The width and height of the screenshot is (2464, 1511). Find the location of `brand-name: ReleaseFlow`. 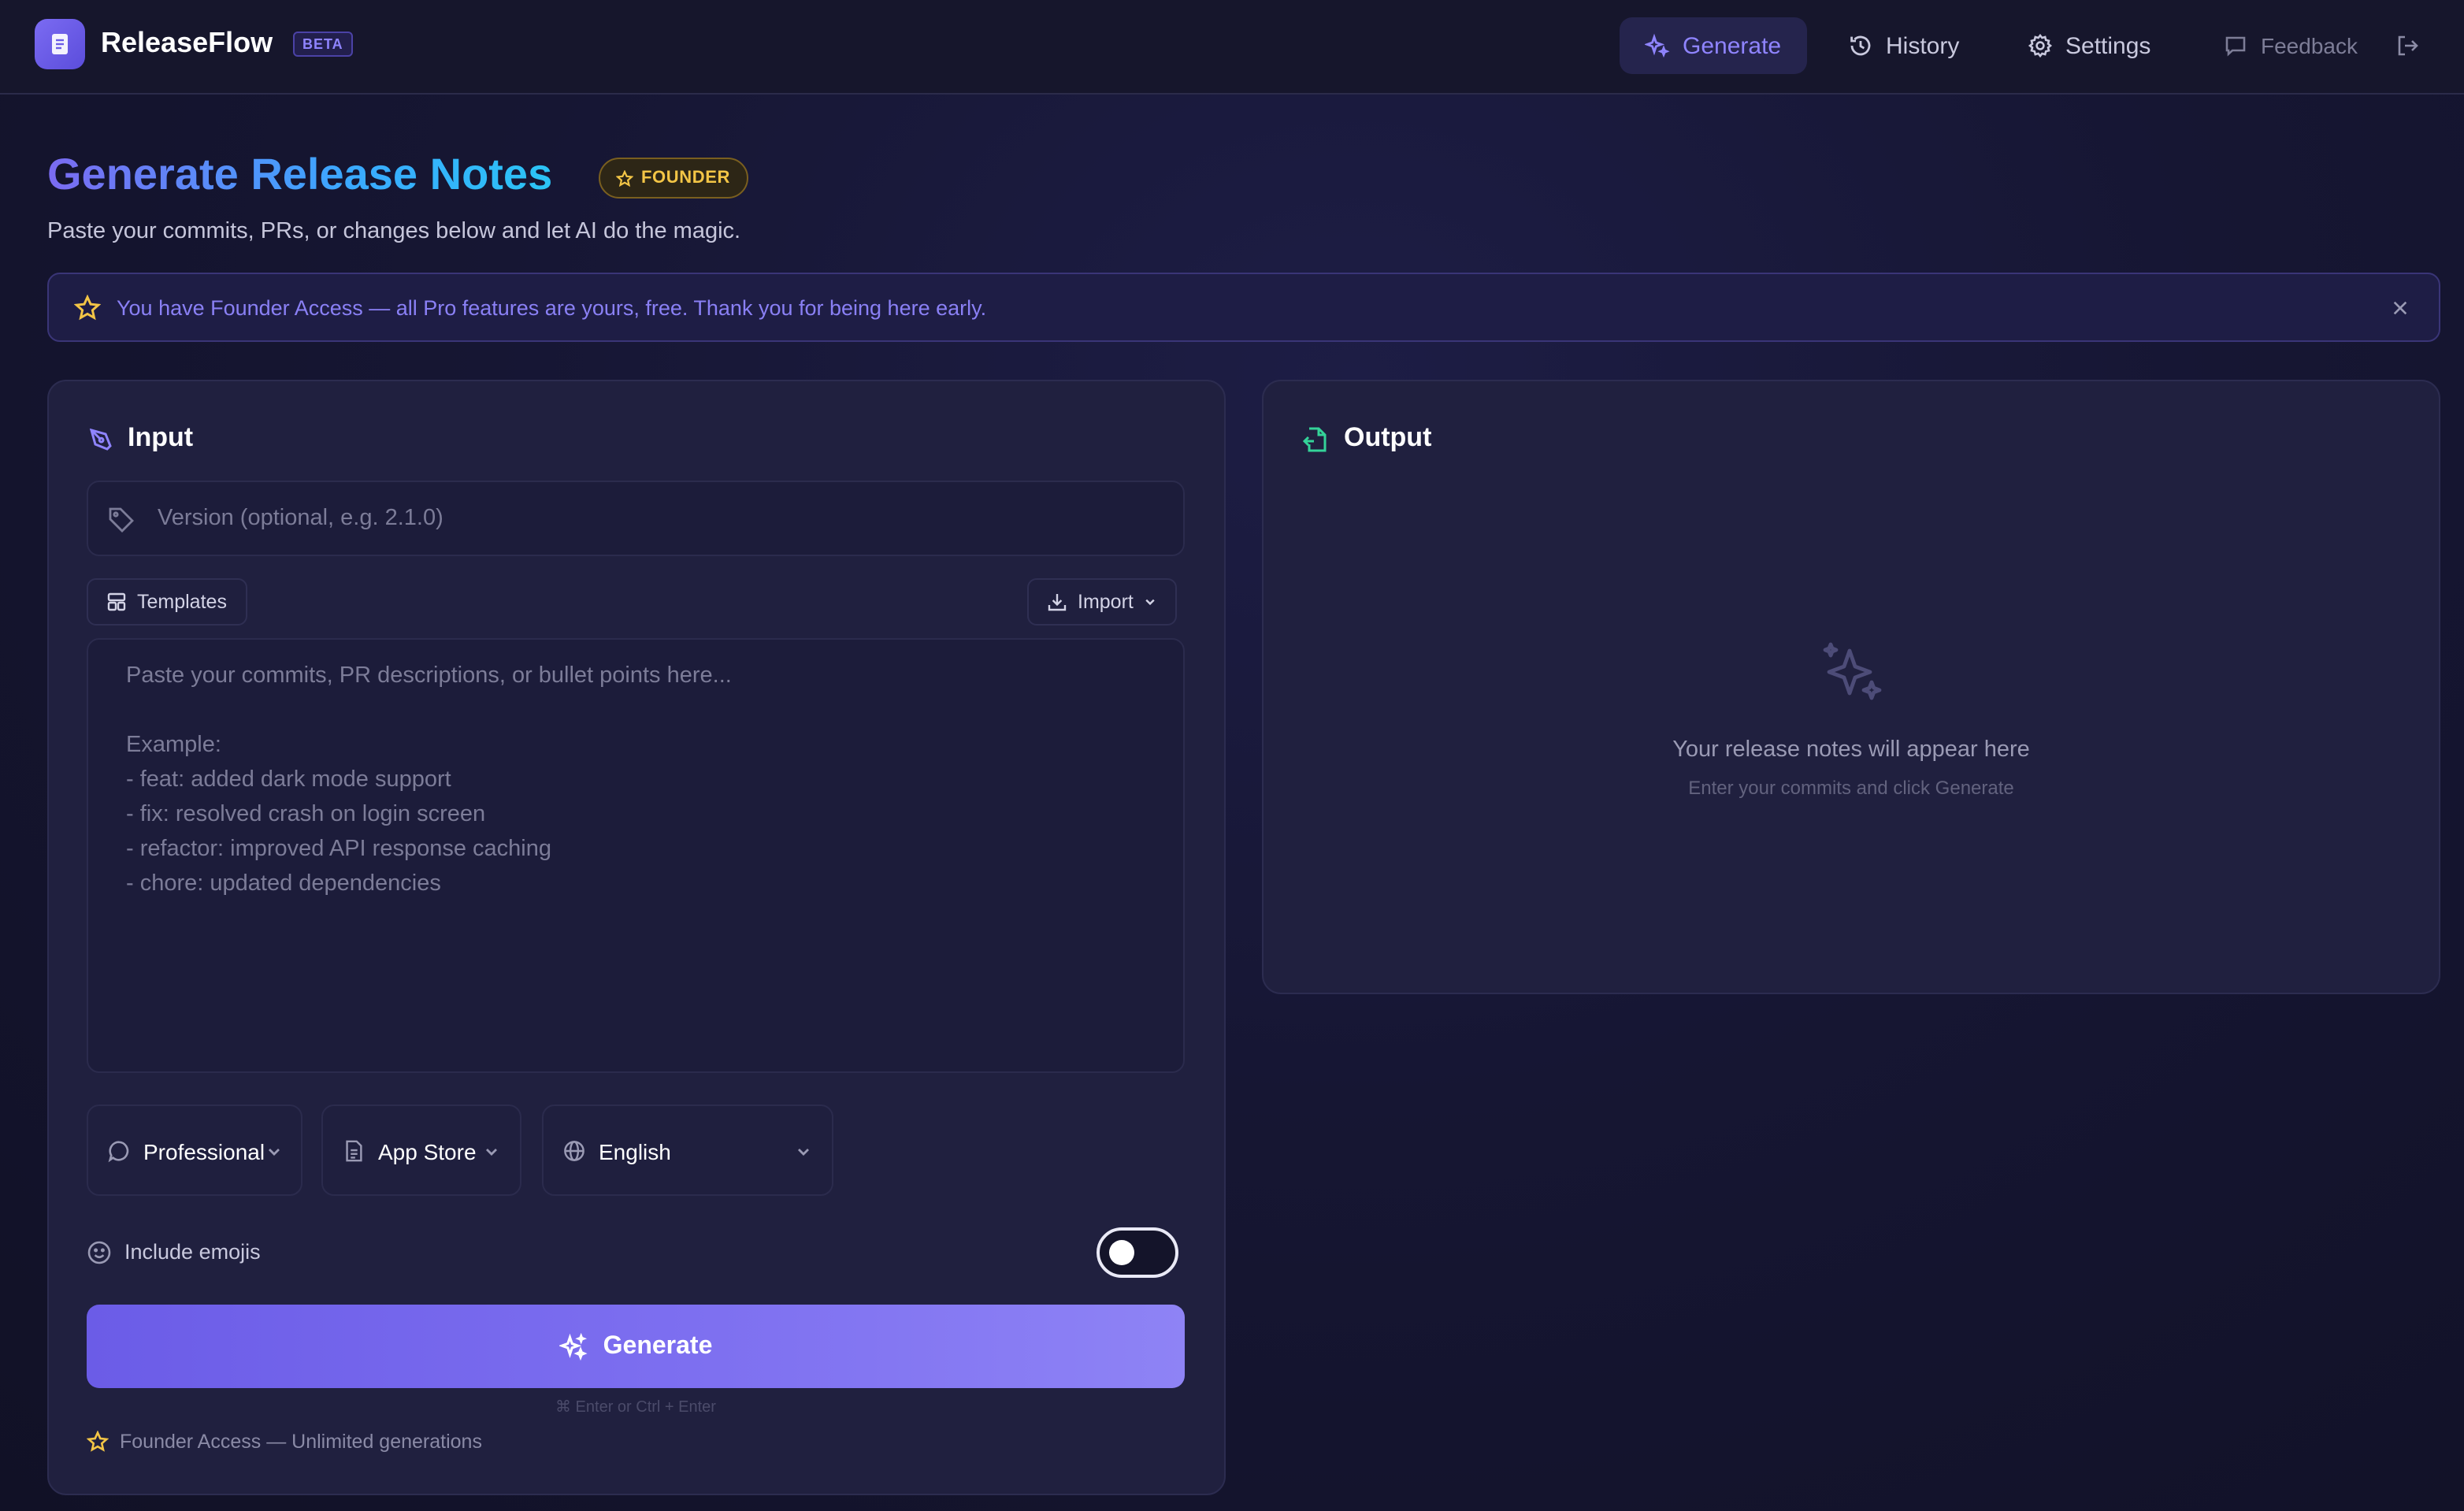

brand-name: ReleaseFlow is located at coordinates (187, 42).